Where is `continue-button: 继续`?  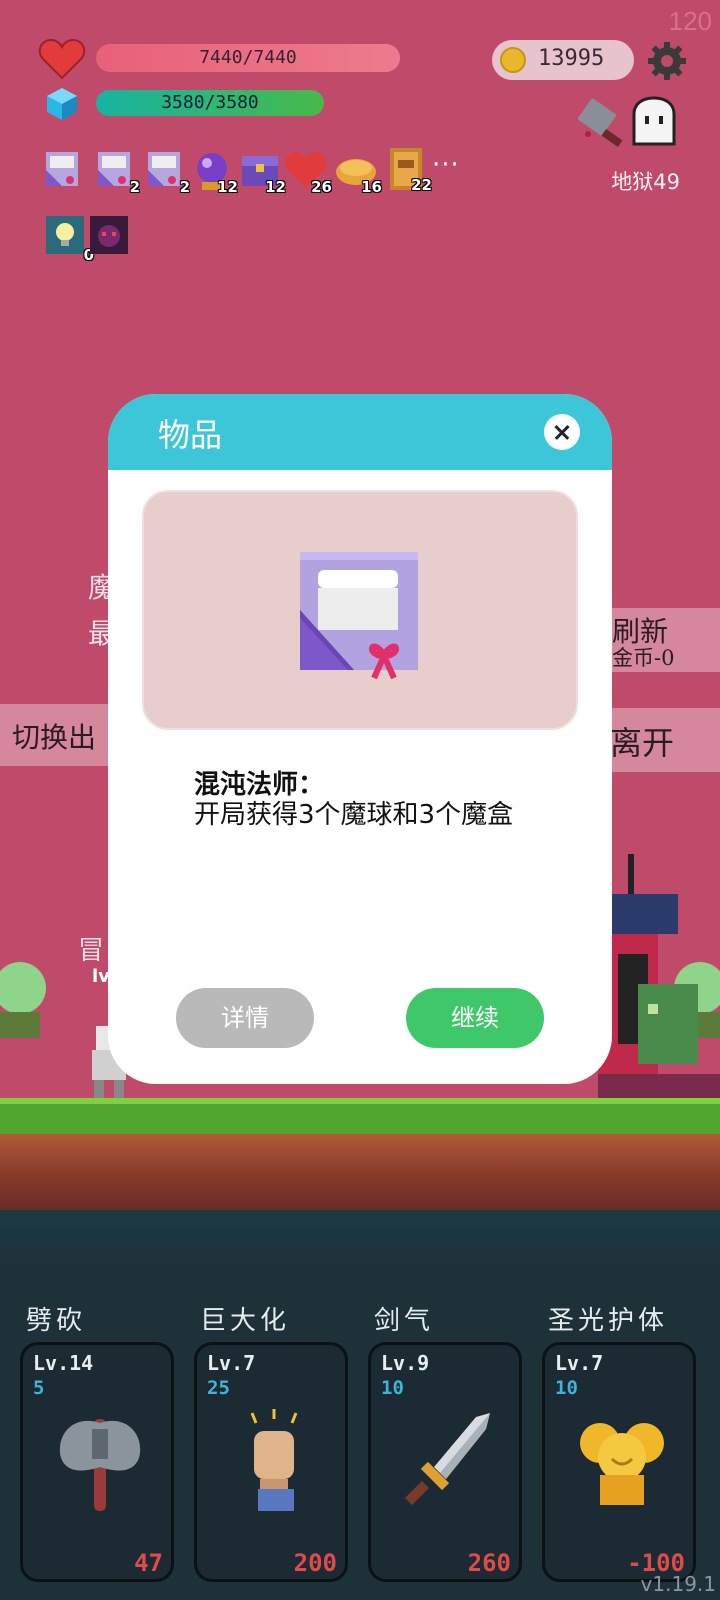
continue-button: 继续 is located at coordinates (475, 1018).